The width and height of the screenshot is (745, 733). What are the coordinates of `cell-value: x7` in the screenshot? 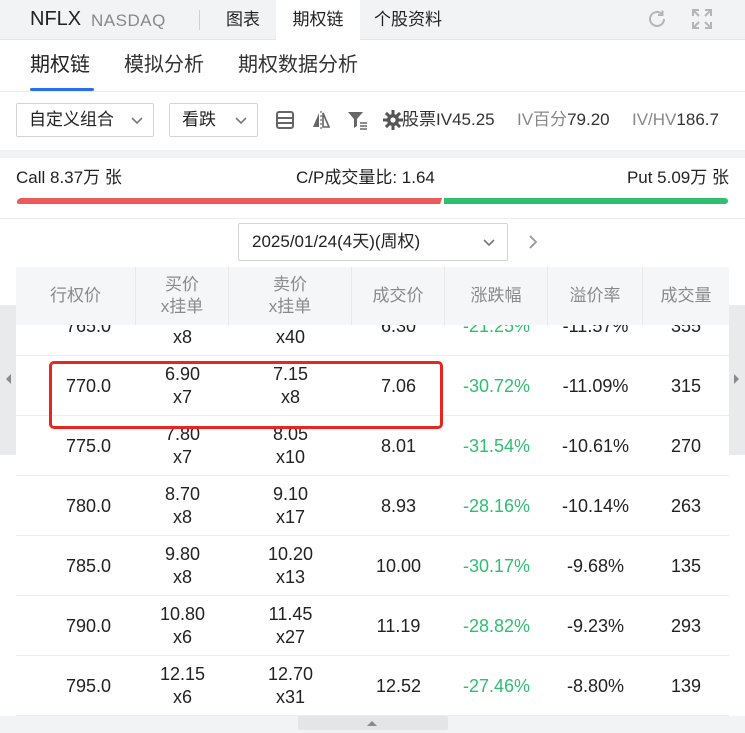 It's located at (182, 397).